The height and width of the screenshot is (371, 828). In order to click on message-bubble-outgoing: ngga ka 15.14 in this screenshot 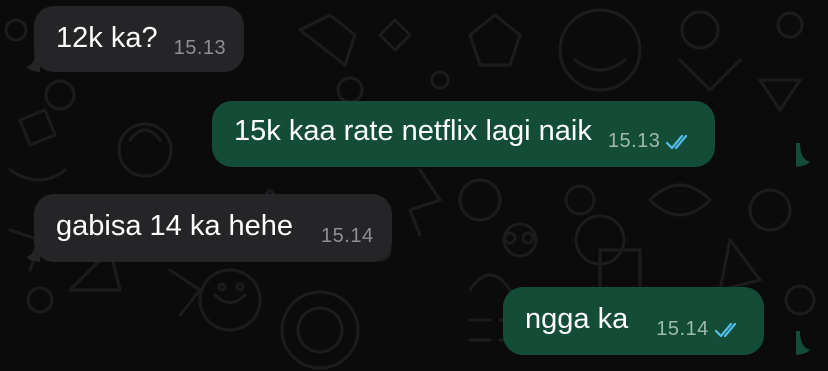, I will do `click(633, 321)`.